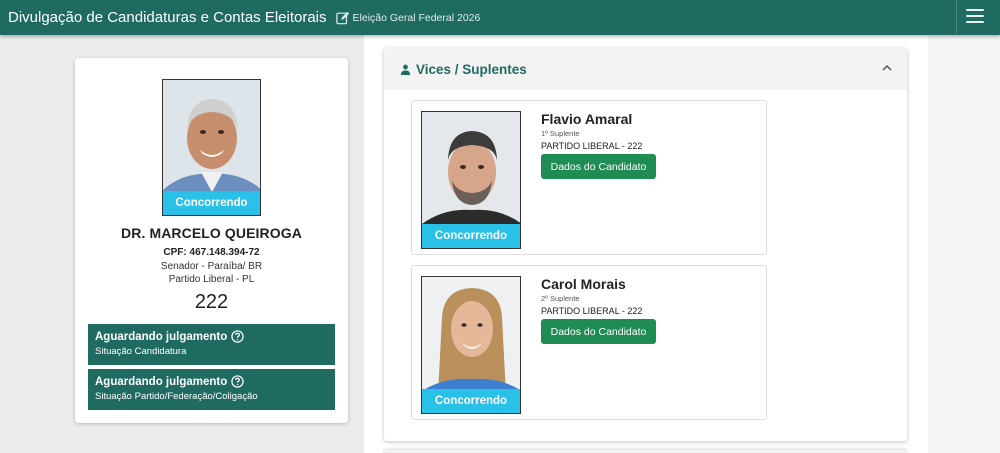  I want to click on vices-accordion-header: Vices / Suplentes, so click(645, 69).